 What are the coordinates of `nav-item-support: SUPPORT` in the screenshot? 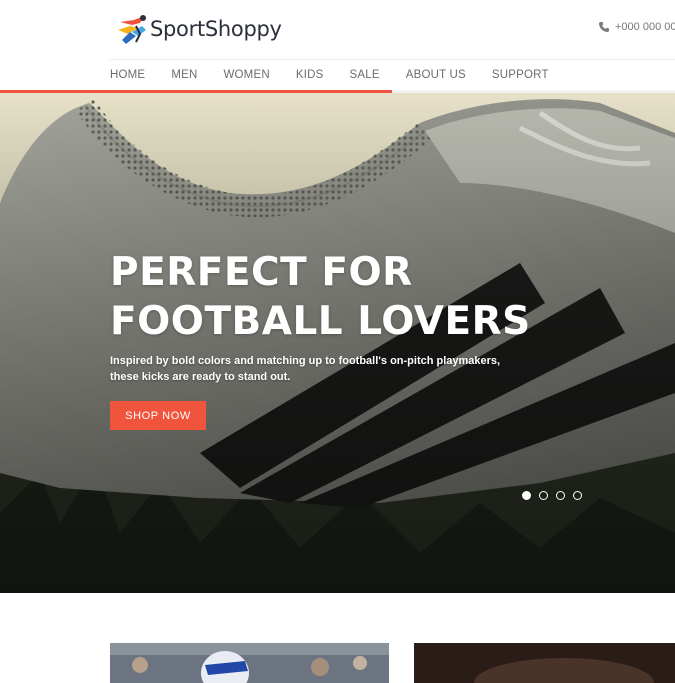 It's located at (520, 75).